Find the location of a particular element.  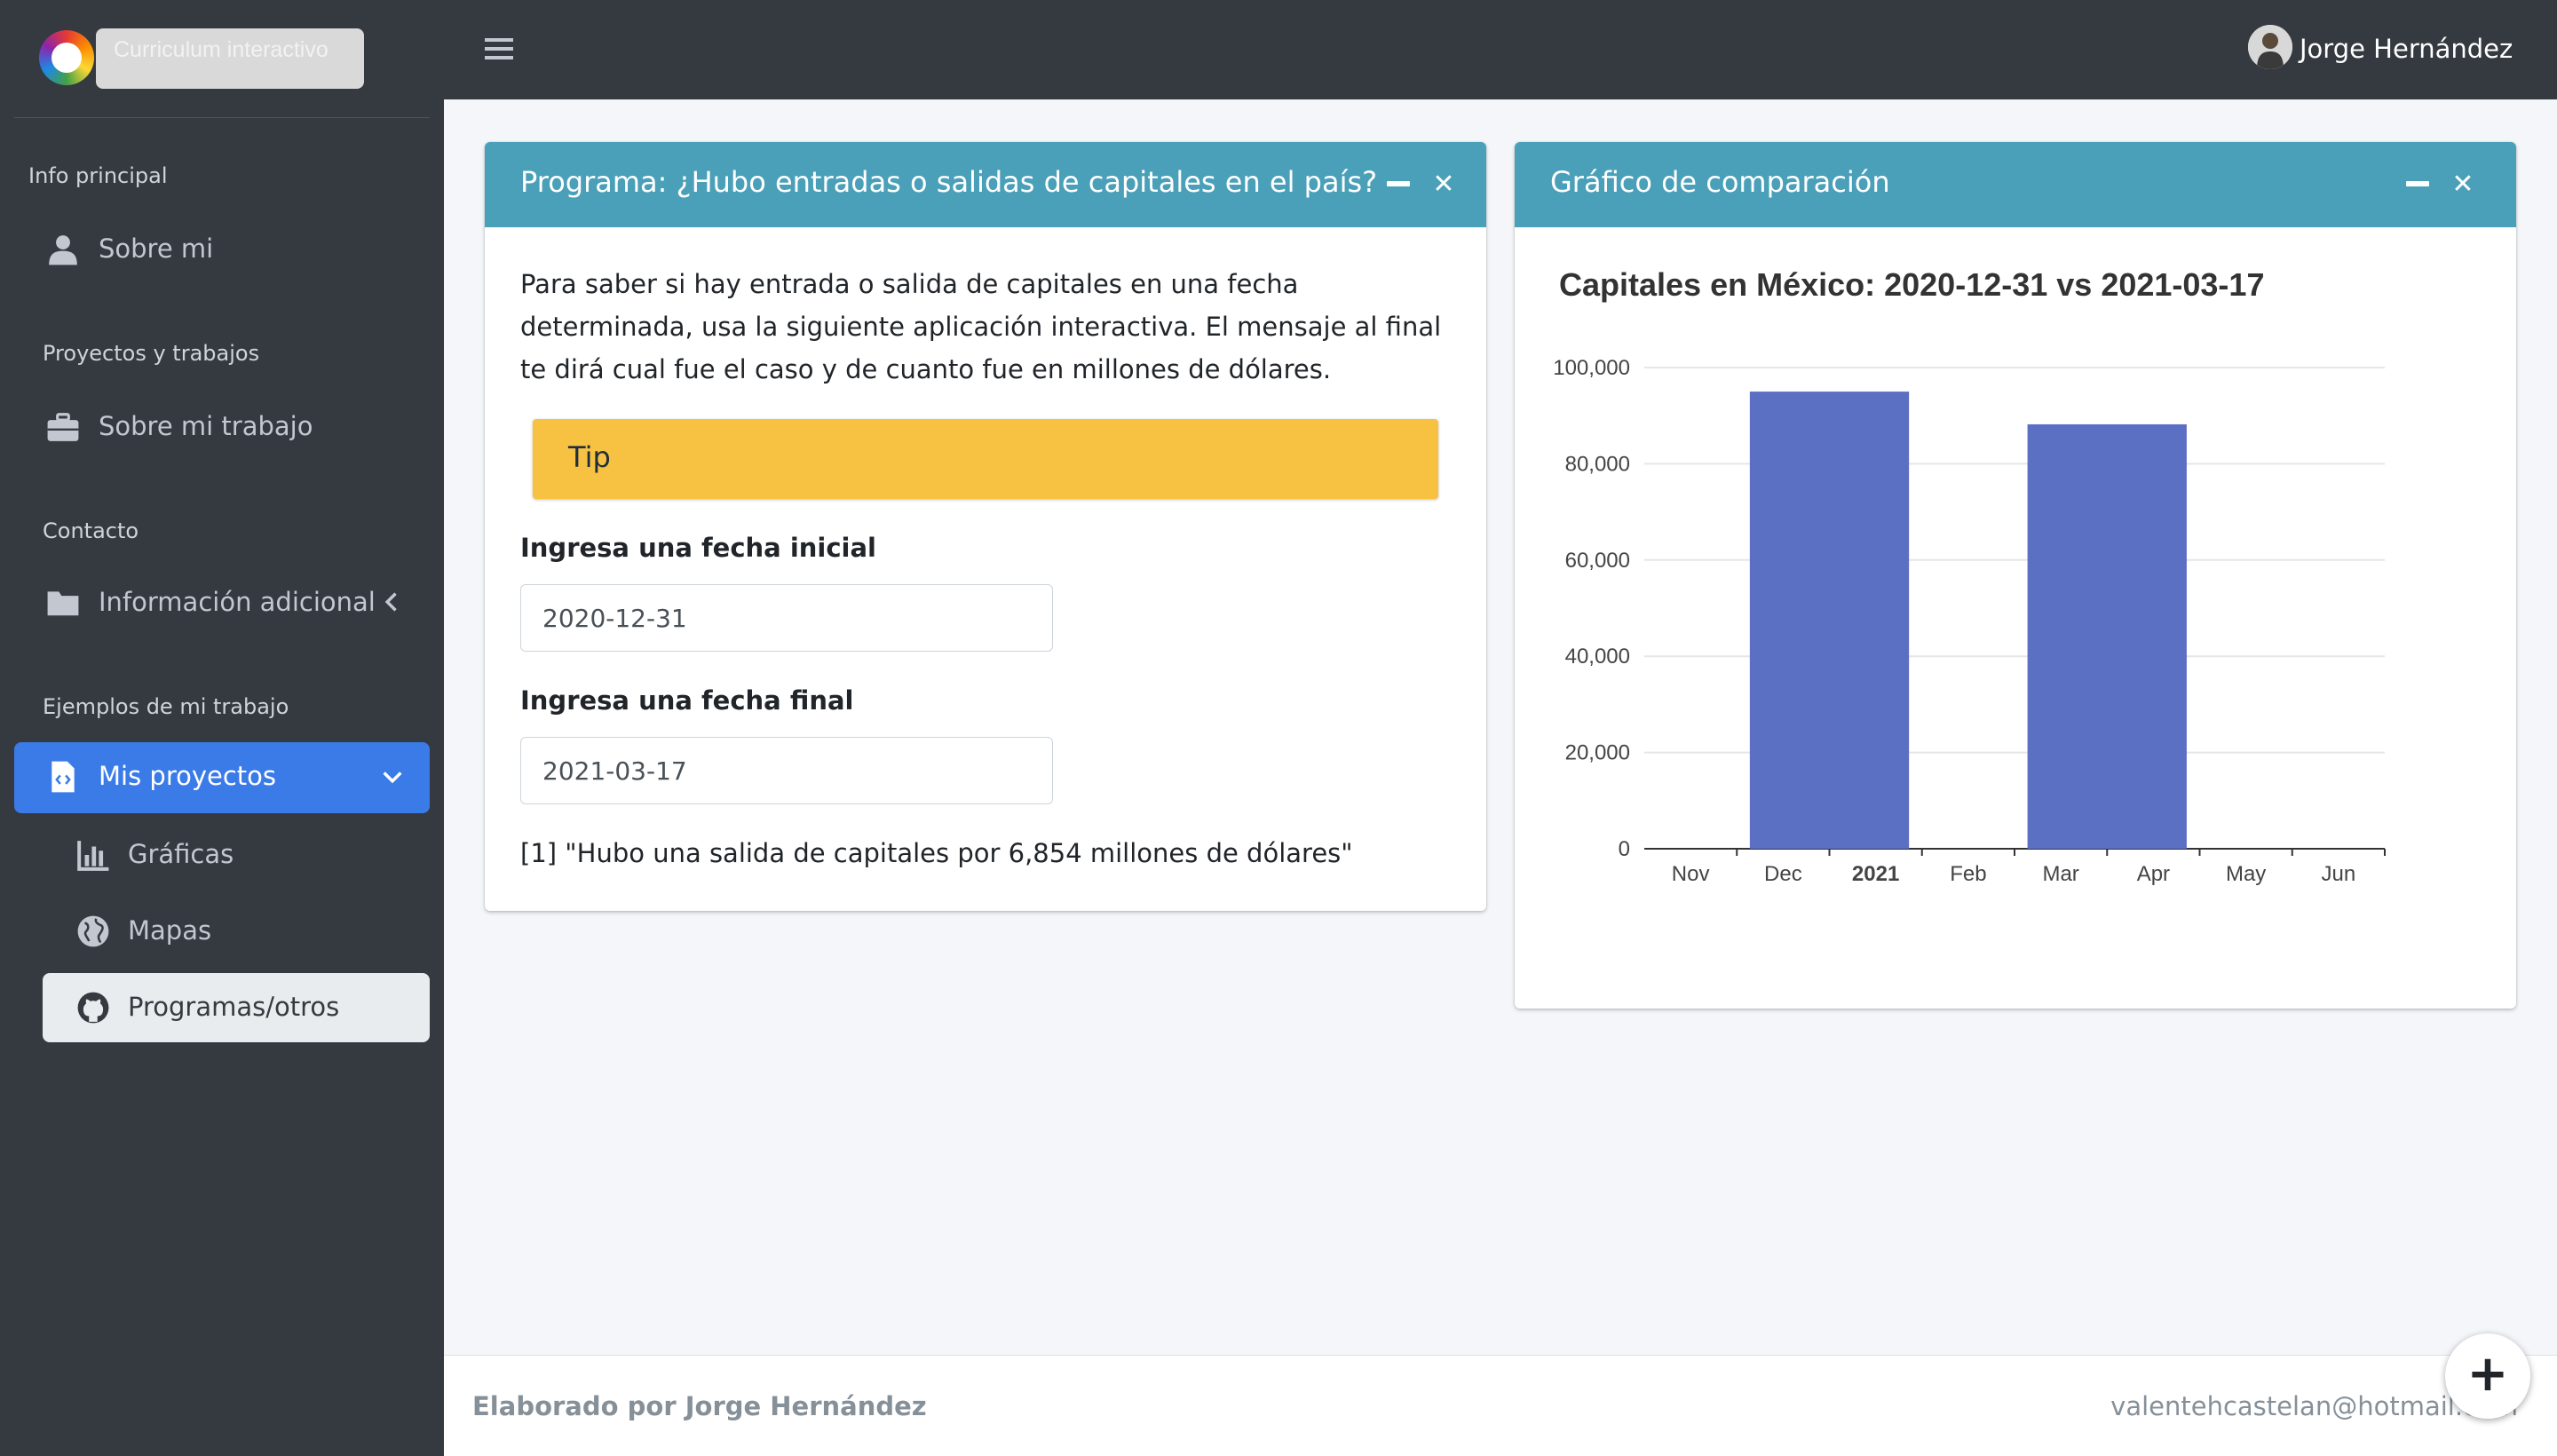

user-name: Jorge Hernández is located at coordinates (2406, 49).